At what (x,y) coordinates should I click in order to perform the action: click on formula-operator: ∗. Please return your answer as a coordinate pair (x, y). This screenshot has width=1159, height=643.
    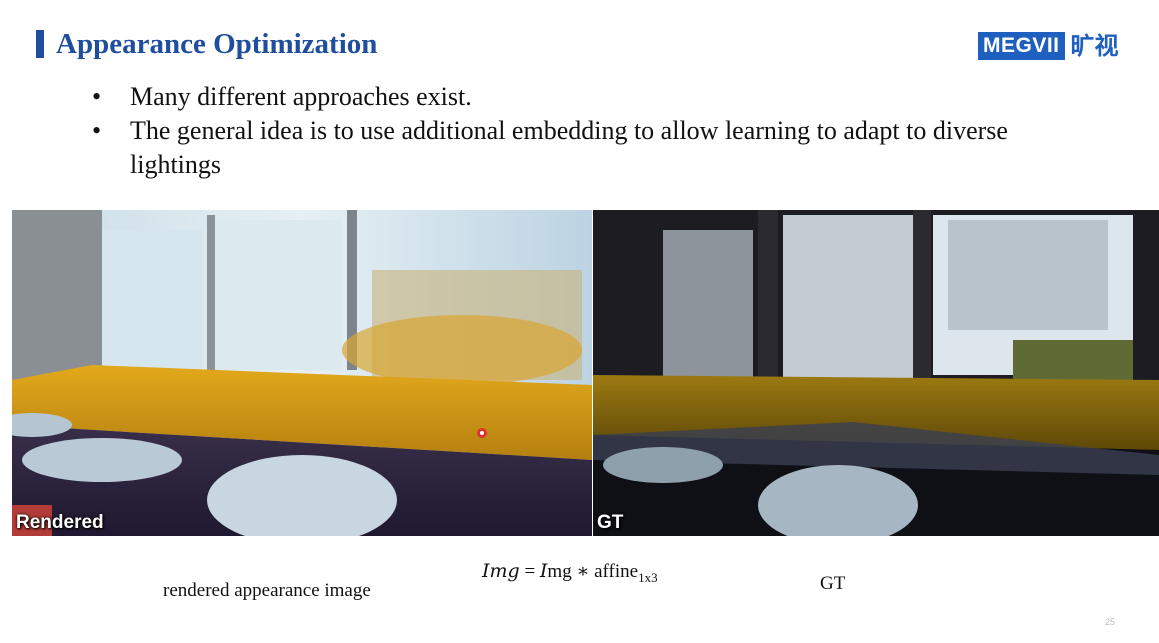
    Looking at the image, I should click on (583, 571).